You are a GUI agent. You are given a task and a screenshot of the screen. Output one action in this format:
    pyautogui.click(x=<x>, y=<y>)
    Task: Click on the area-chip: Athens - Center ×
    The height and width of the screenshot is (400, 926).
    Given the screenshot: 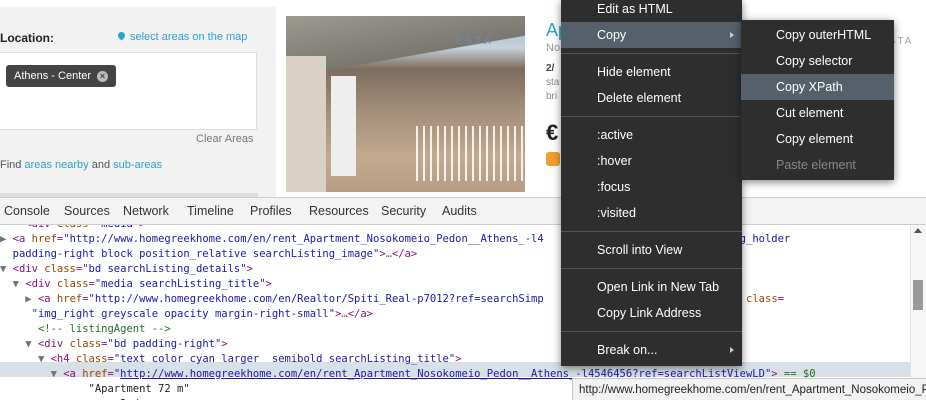 What is the action you would take?
    pyautogui.click(x=61, y=76)
    